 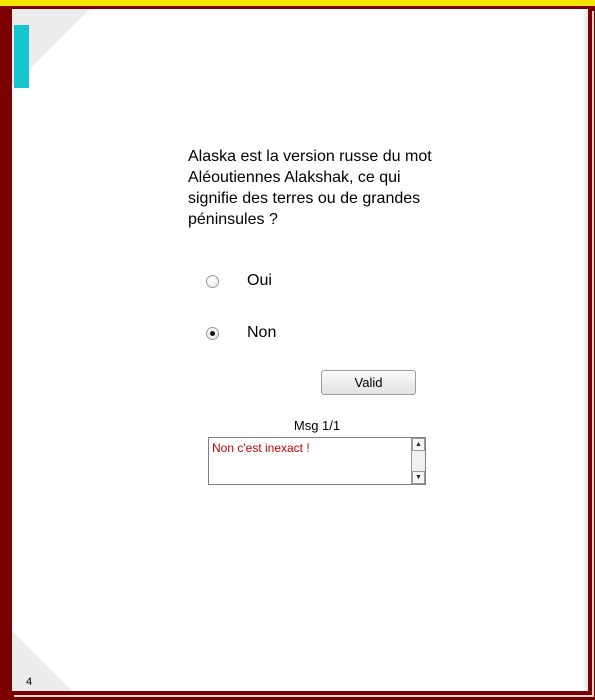 I want to click on question-line: signifie des terres ou de grandes, so click(x=304, y=198).